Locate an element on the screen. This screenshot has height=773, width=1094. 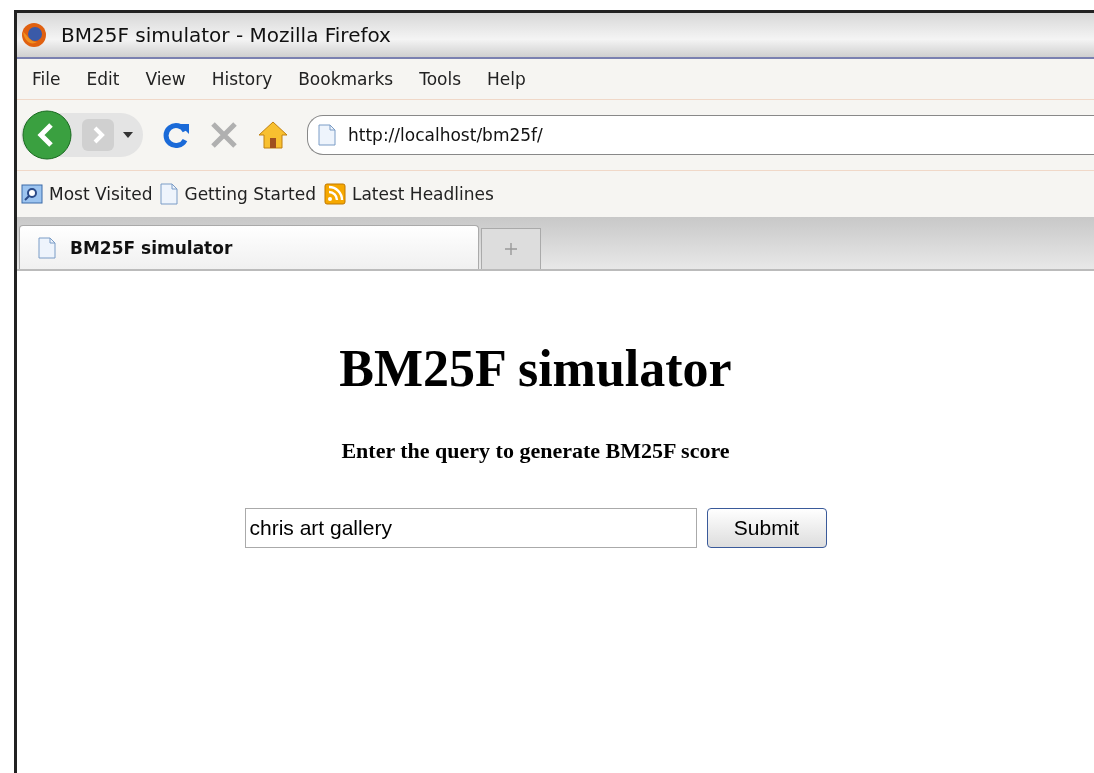
firefox-logo-icon is located at coordinates (34, 35).